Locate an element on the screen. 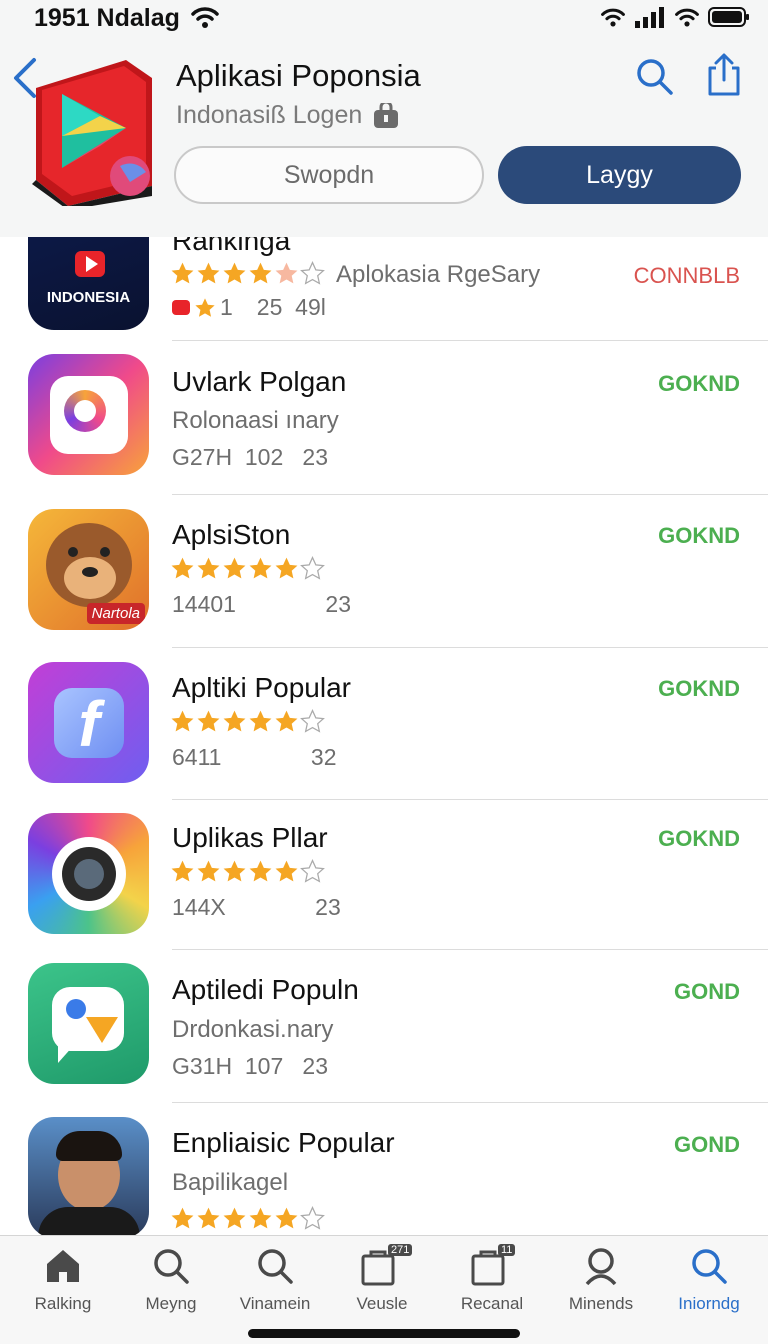 This screenshot has height=1344, width=768. hair is located at coordinates (89, 1146).